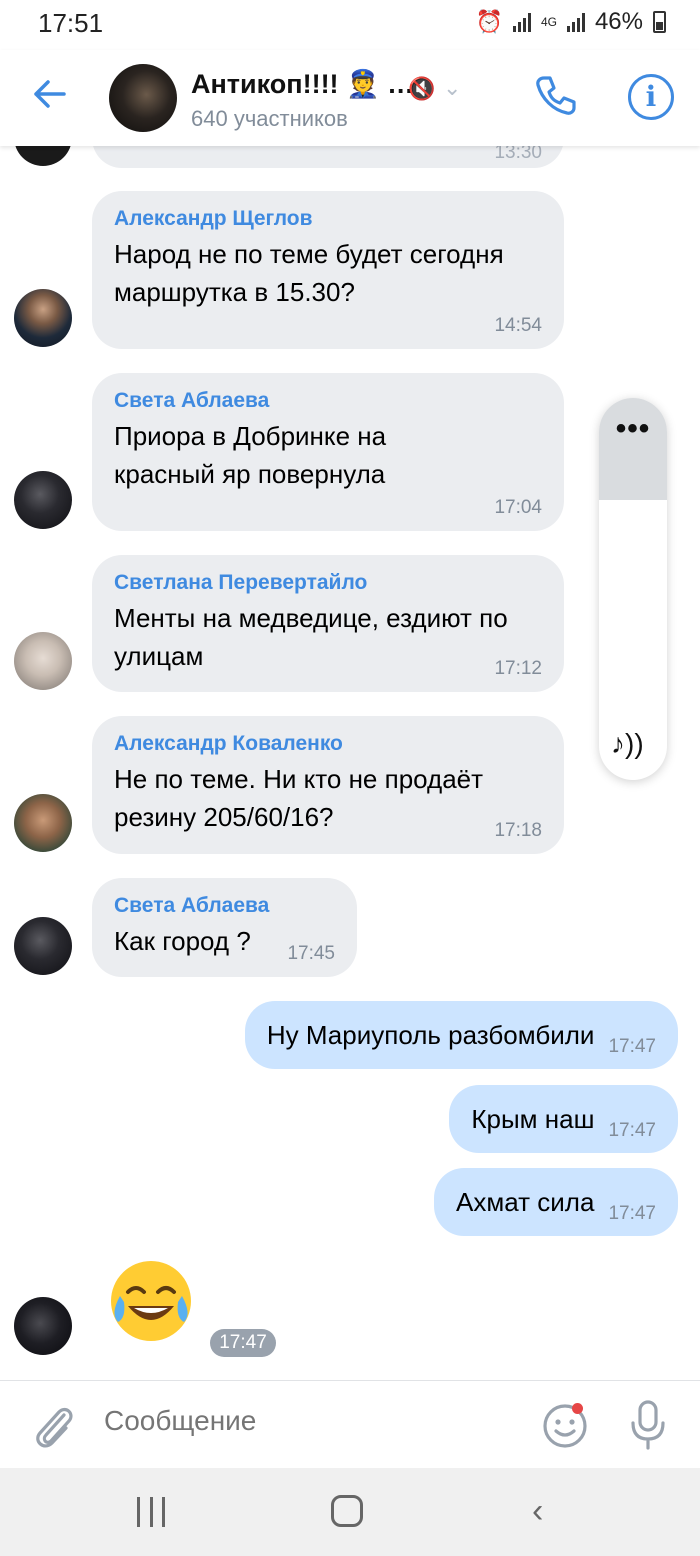  What do you see at coordinates (328, 583) in the screenshot?
I see `sender-name: Светлана Перевертайло` at bounding box center [328, 583].